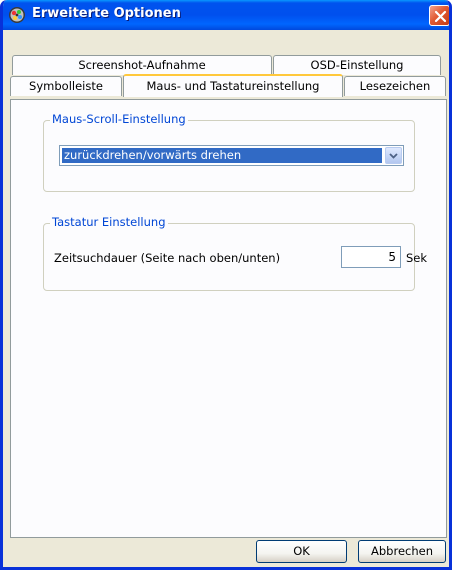  I want to click on tab-maus-und-tastatureinstellung: Maus- und Tastatureinstellung, so click(233, 85).